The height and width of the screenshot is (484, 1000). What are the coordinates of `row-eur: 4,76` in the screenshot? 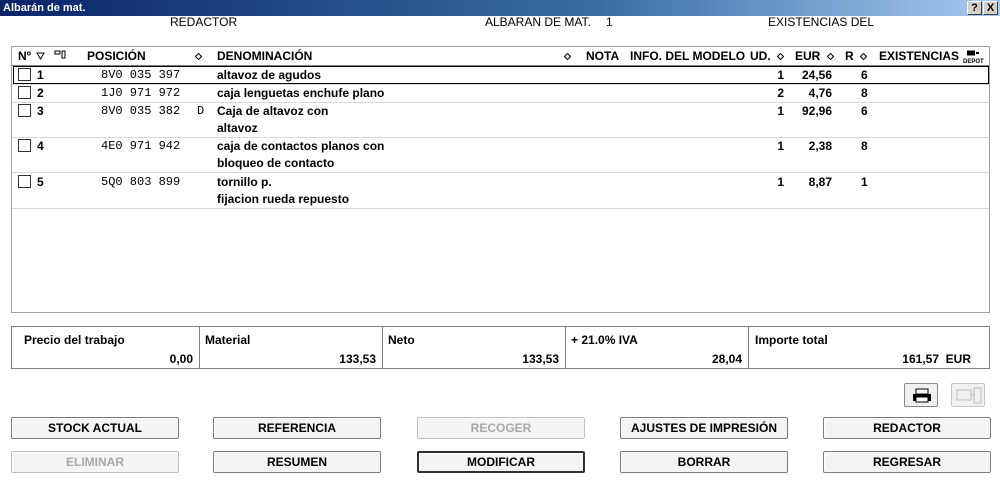 It's located at (820, 93).